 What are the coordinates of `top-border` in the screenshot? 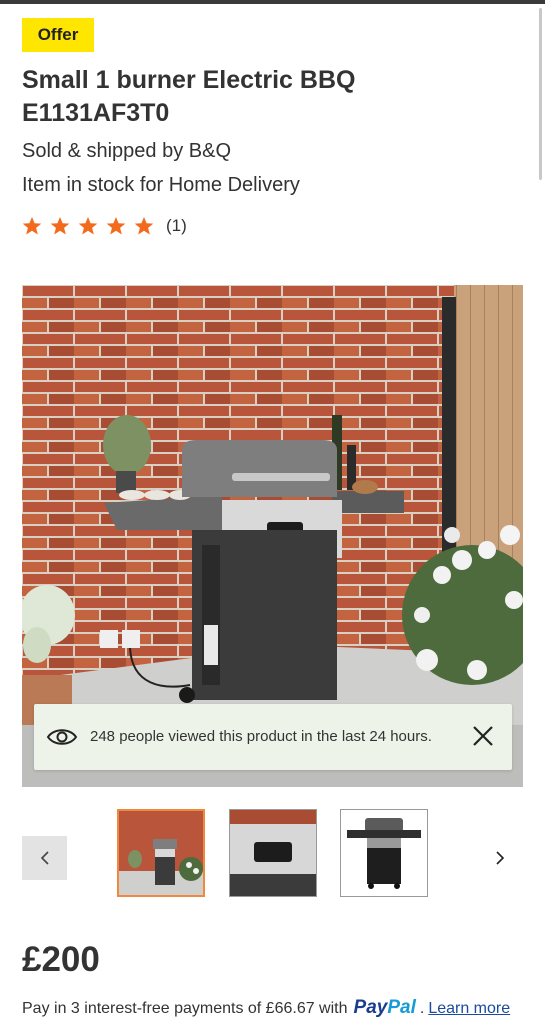 It's located at (272, 2).